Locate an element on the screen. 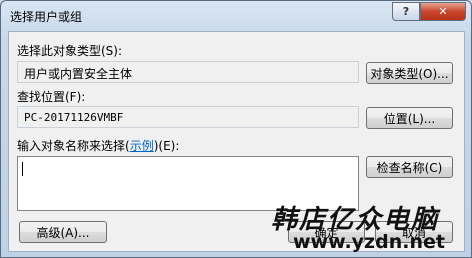 The image size is (472, 258). object-type-field: 用户或内置安全主体 is located at coordinates (188, 72).